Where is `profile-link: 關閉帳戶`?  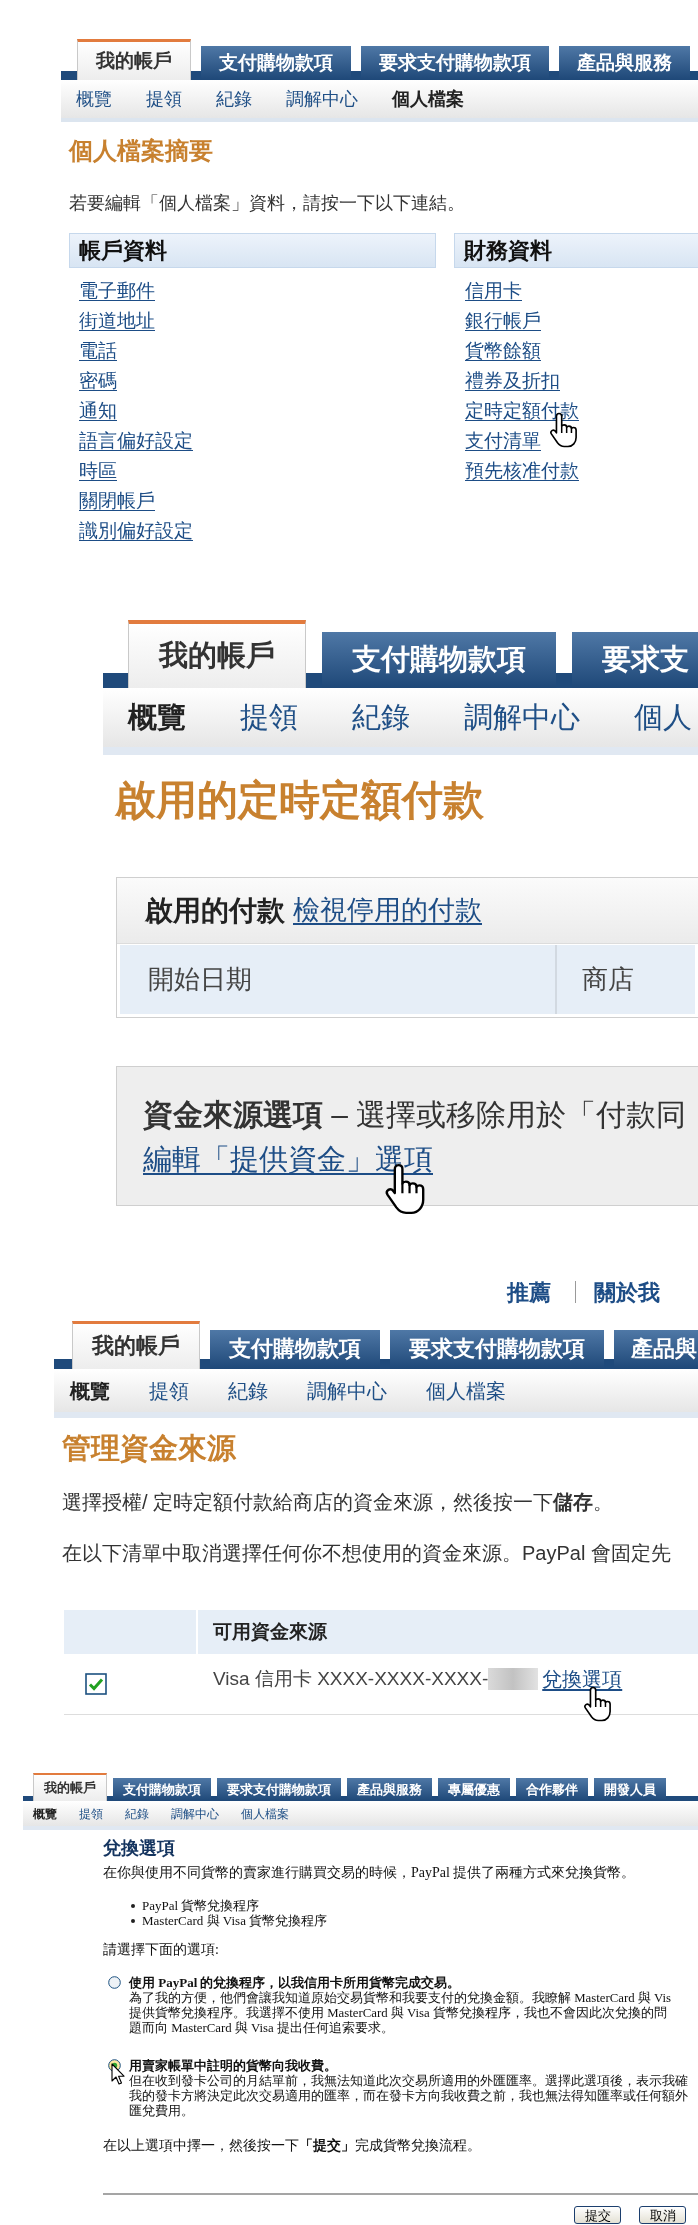 profile-link: 關閉帳戶 is located at coordinates (117, 501).